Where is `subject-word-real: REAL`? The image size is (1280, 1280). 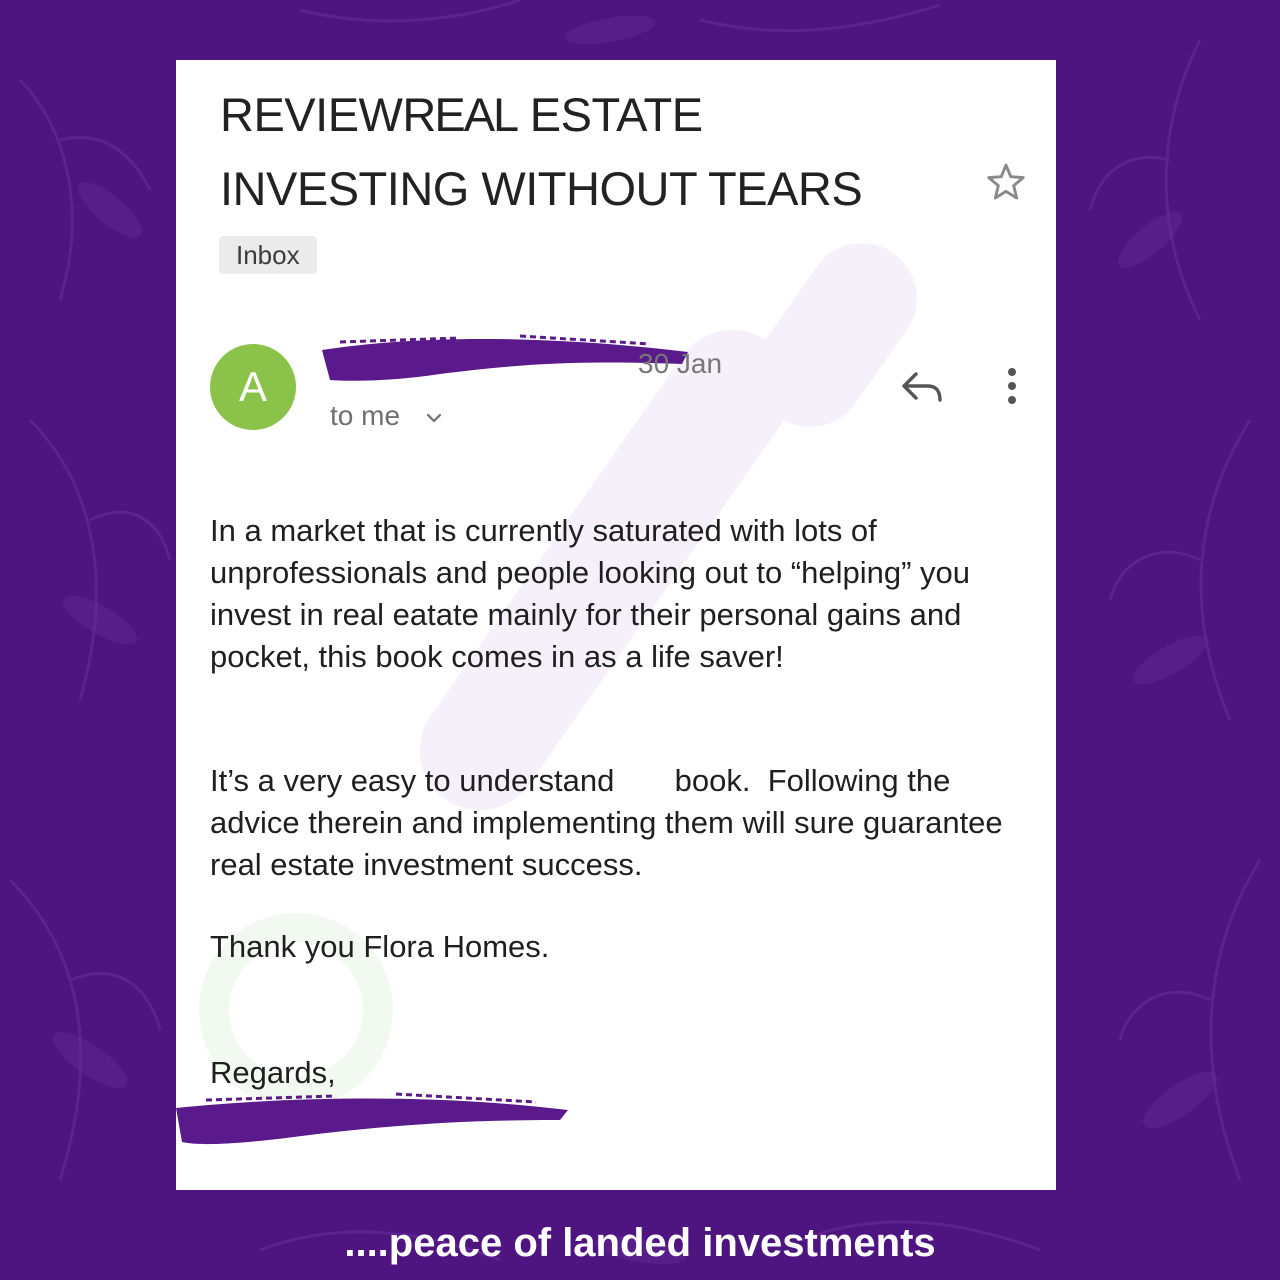 subject-word-real: REAL is located at coordinates (460, 114).